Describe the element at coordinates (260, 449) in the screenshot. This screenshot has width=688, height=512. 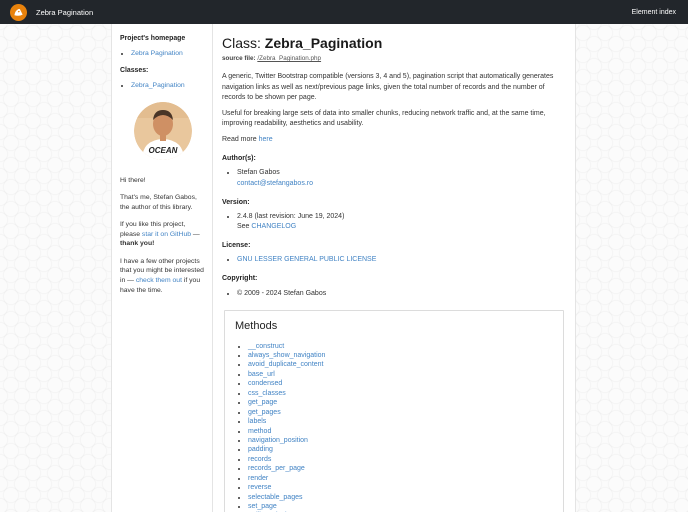
I see `method-link: padding` at that location.